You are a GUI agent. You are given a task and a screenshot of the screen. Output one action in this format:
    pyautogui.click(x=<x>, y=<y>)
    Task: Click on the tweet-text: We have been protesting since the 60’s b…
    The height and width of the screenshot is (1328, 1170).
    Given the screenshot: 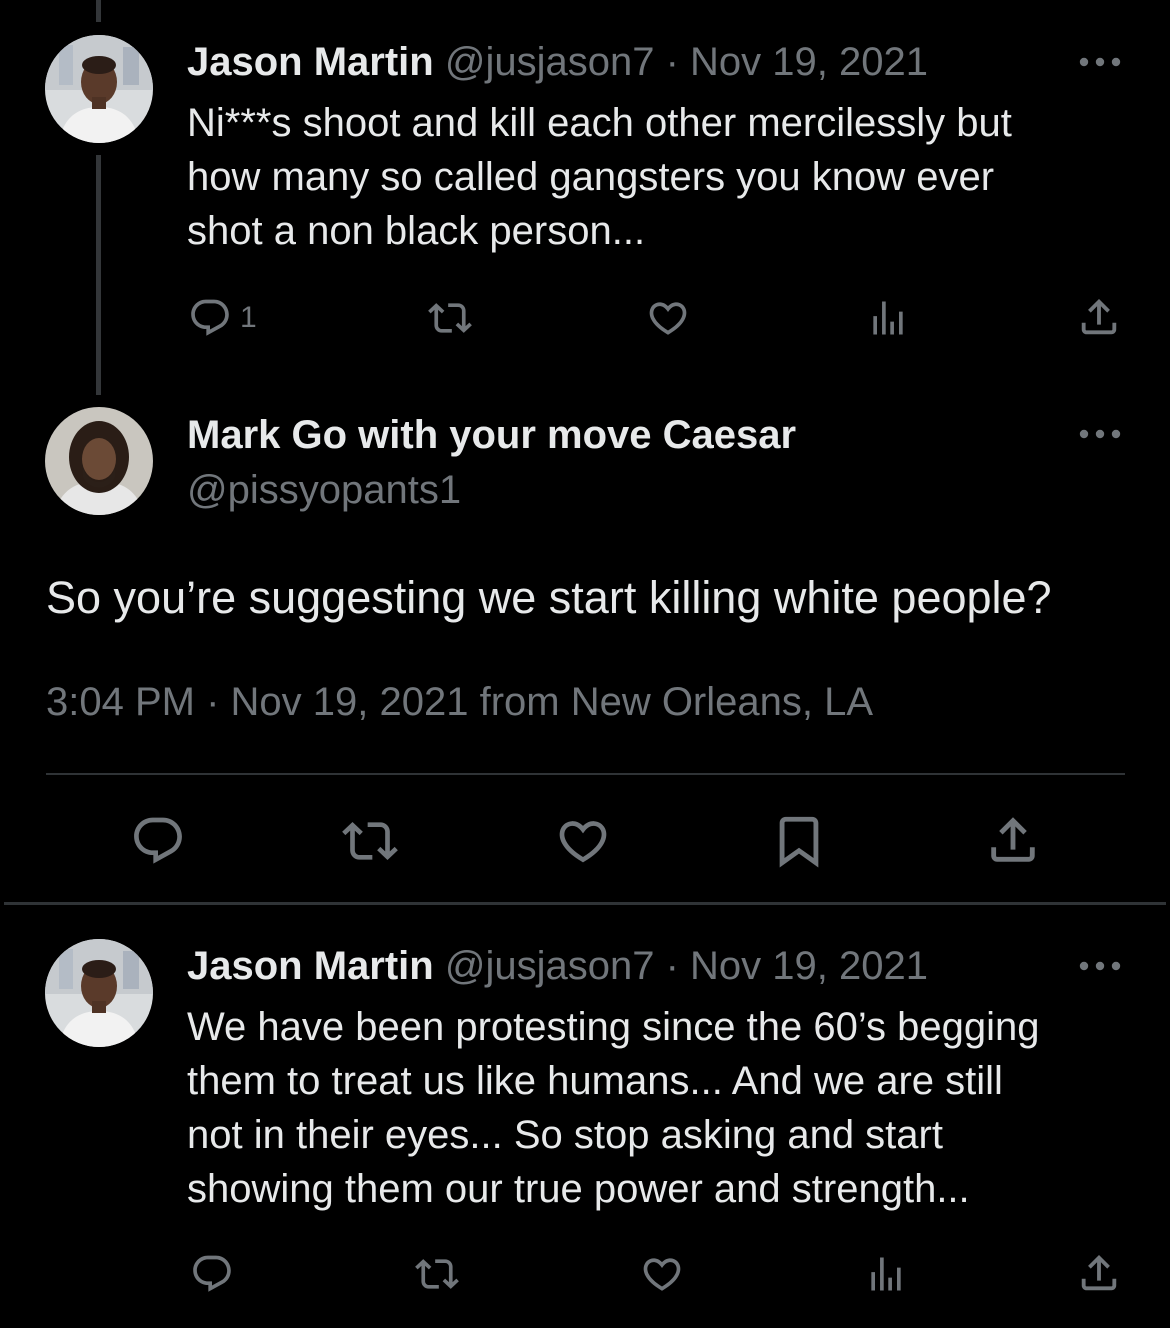 What is the action you would take?
    pyautogui.click(x=657, y=1108)
    